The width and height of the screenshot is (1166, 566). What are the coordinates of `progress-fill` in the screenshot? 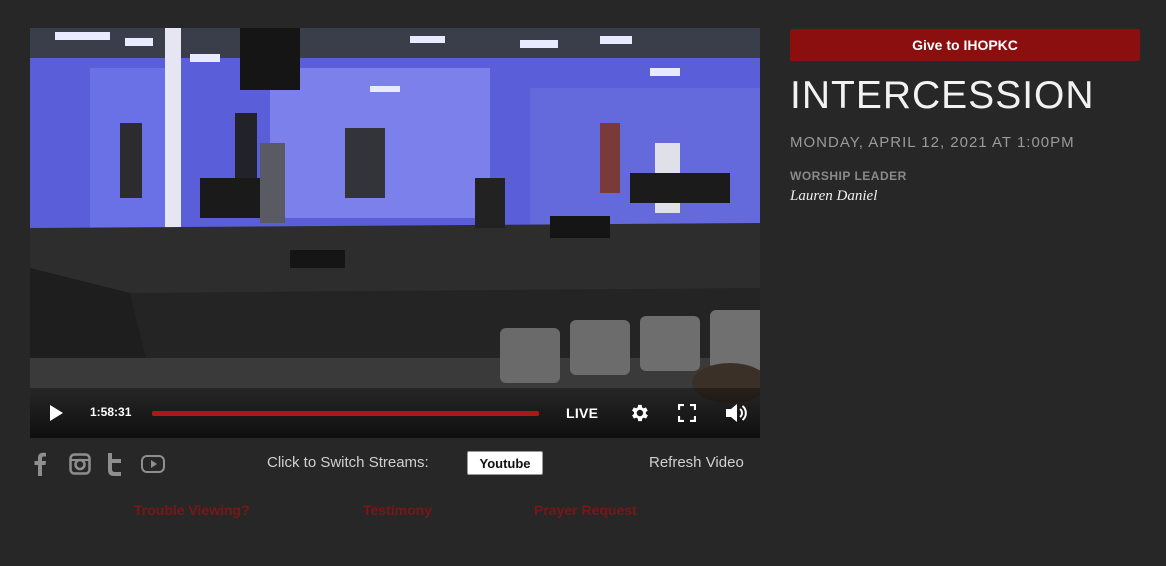 It's located at (345, 413).